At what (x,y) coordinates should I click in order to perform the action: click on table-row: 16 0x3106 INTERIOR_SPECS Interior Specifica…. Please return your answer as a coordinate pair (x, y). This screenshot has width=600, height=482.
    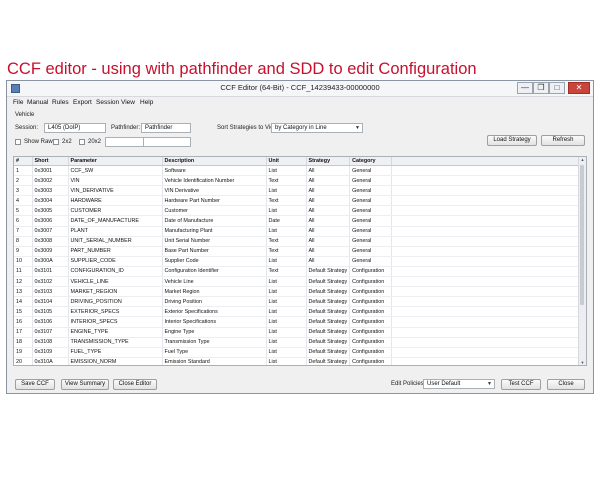
    Looking at the image, I should click on (300, 322).